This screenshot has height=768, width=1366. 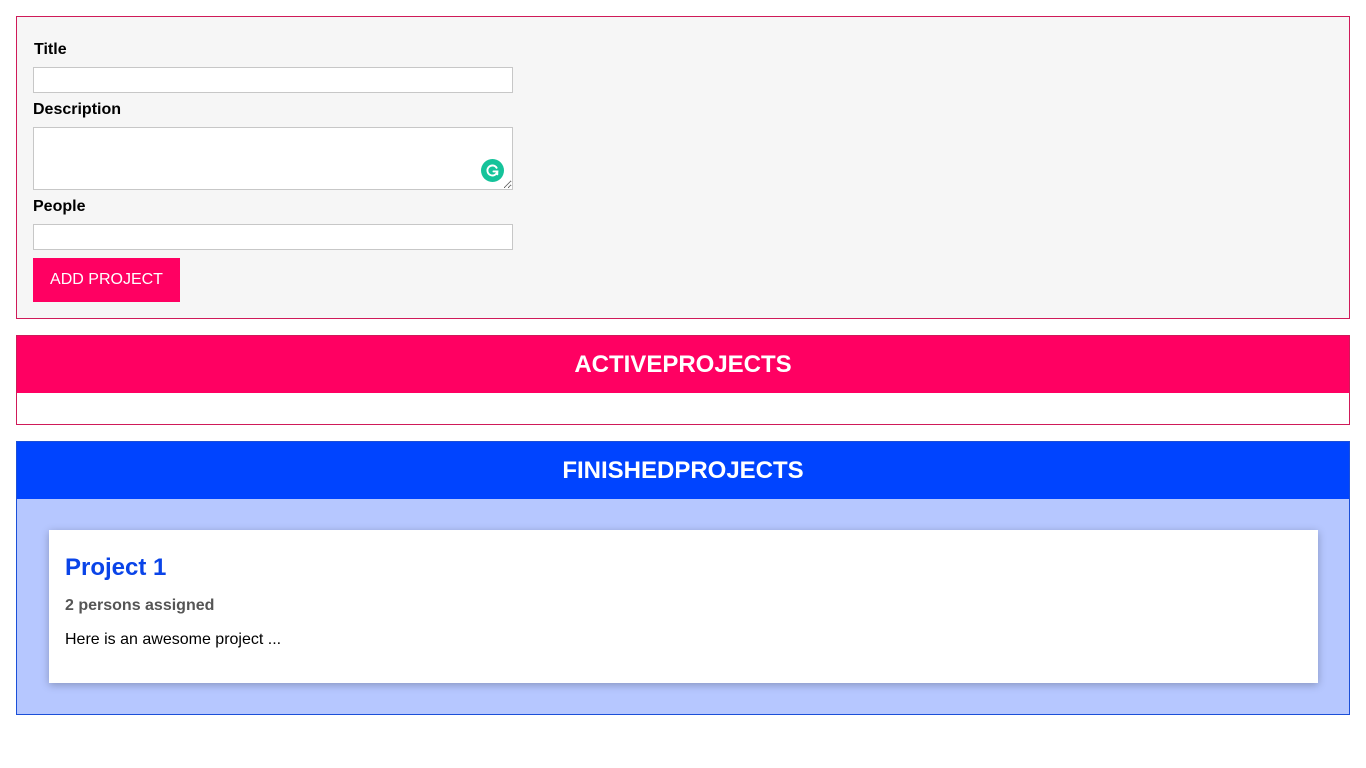 I want to click on finished-projects-heading: FINISHEDPROJECTS, so click(x=683, y=470).